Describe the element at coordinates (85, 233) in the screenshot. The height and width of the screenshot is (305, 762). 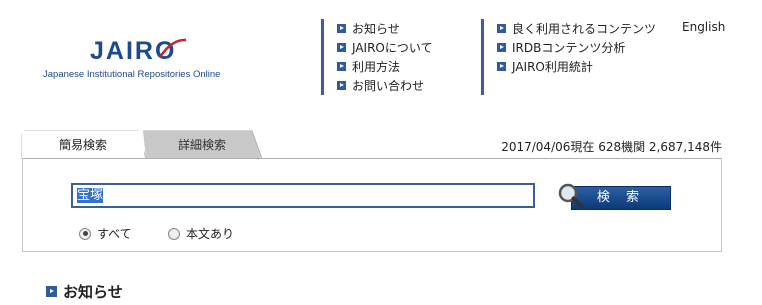
I see `radio-selected-icon` at that location.